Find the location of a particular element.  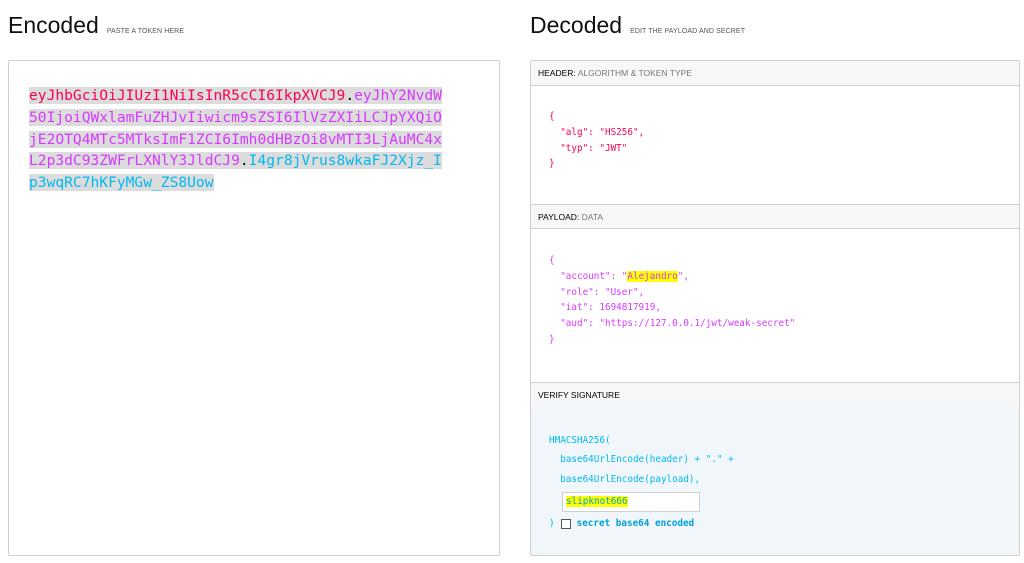

encoded-heading: Encoded is located at coordinates (53, 25).